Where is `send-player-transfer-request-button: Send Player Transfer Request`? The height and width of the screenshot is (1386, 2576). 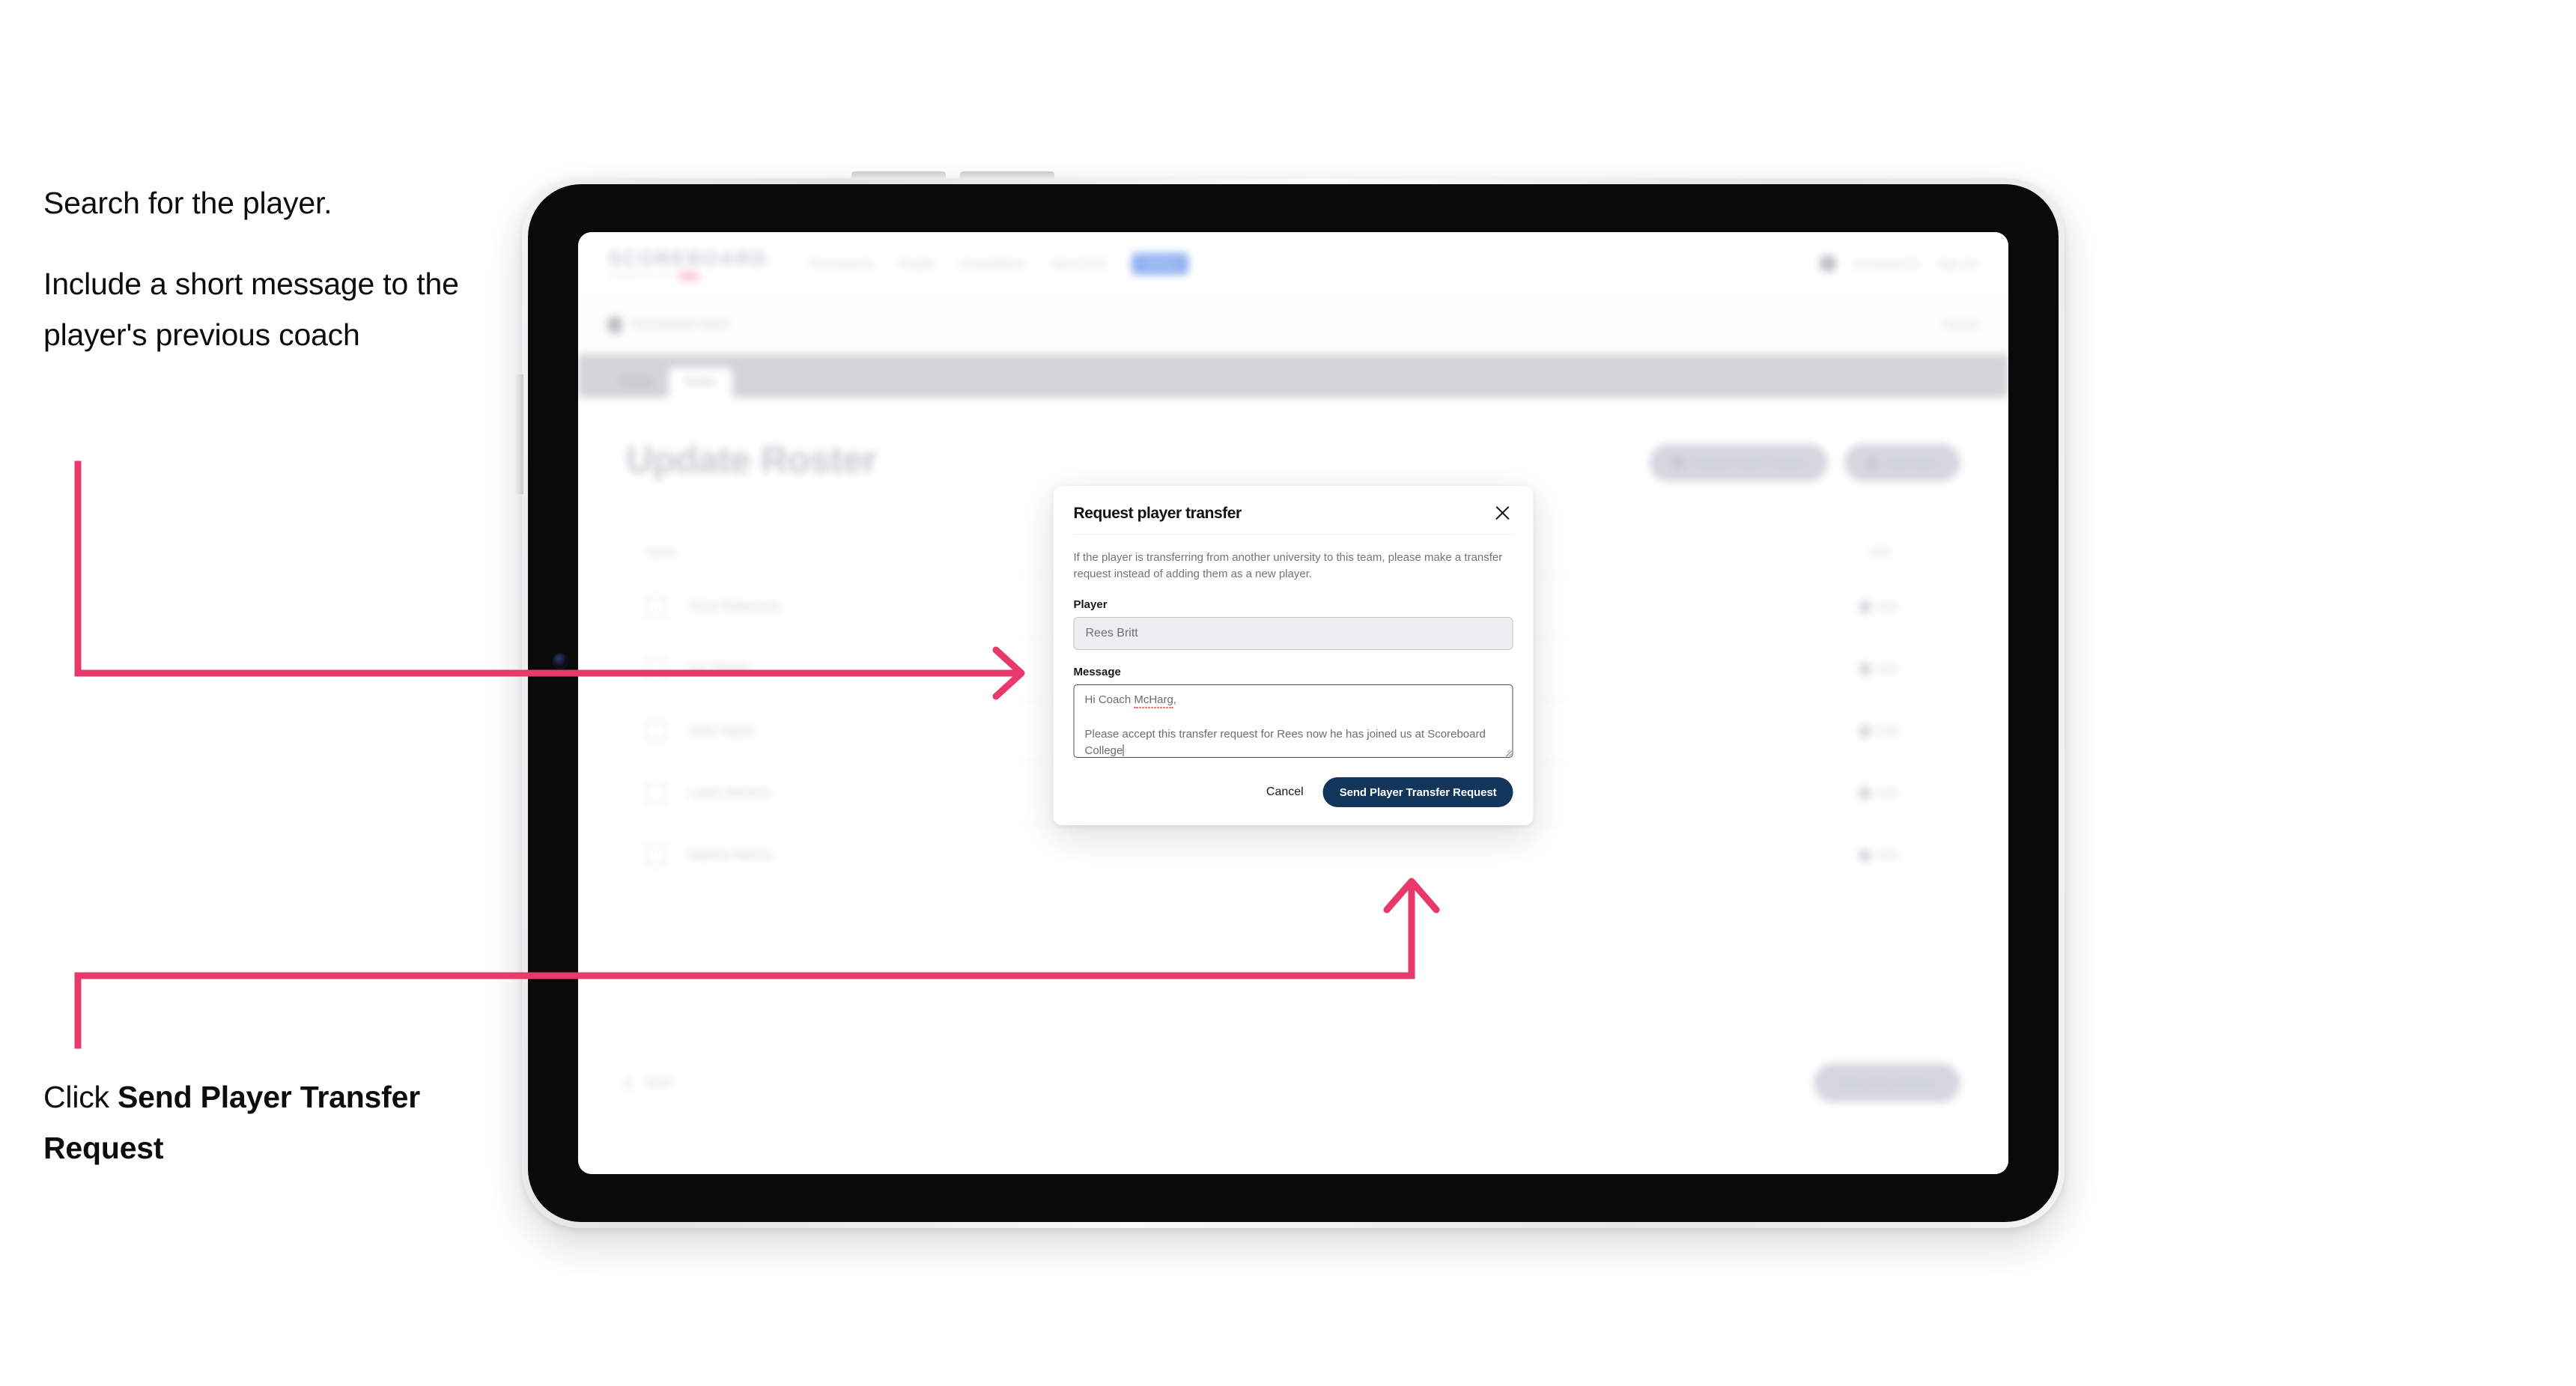 send-player-transfer-request-button: Send Player Transfer Request is located at coordinates (1417, 793).